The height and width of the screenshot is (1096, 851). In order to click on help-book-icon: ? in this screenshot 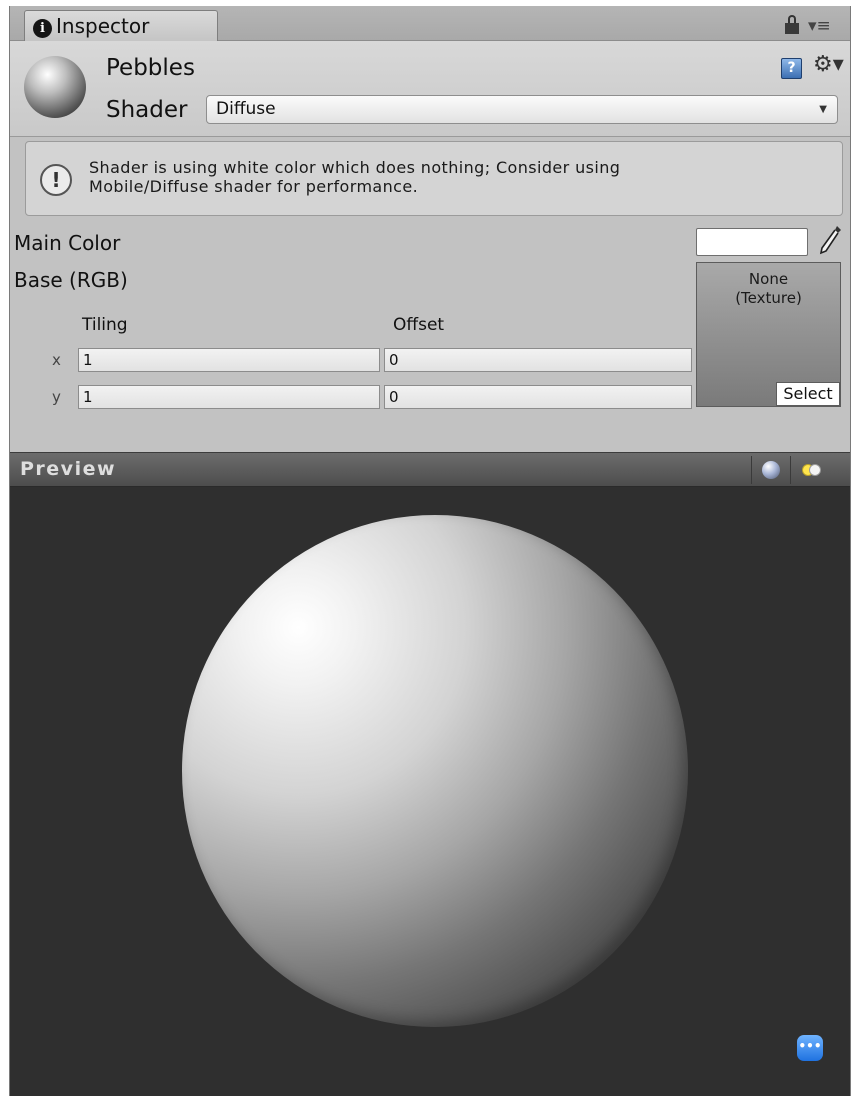, I will do `click(791, 68)`.